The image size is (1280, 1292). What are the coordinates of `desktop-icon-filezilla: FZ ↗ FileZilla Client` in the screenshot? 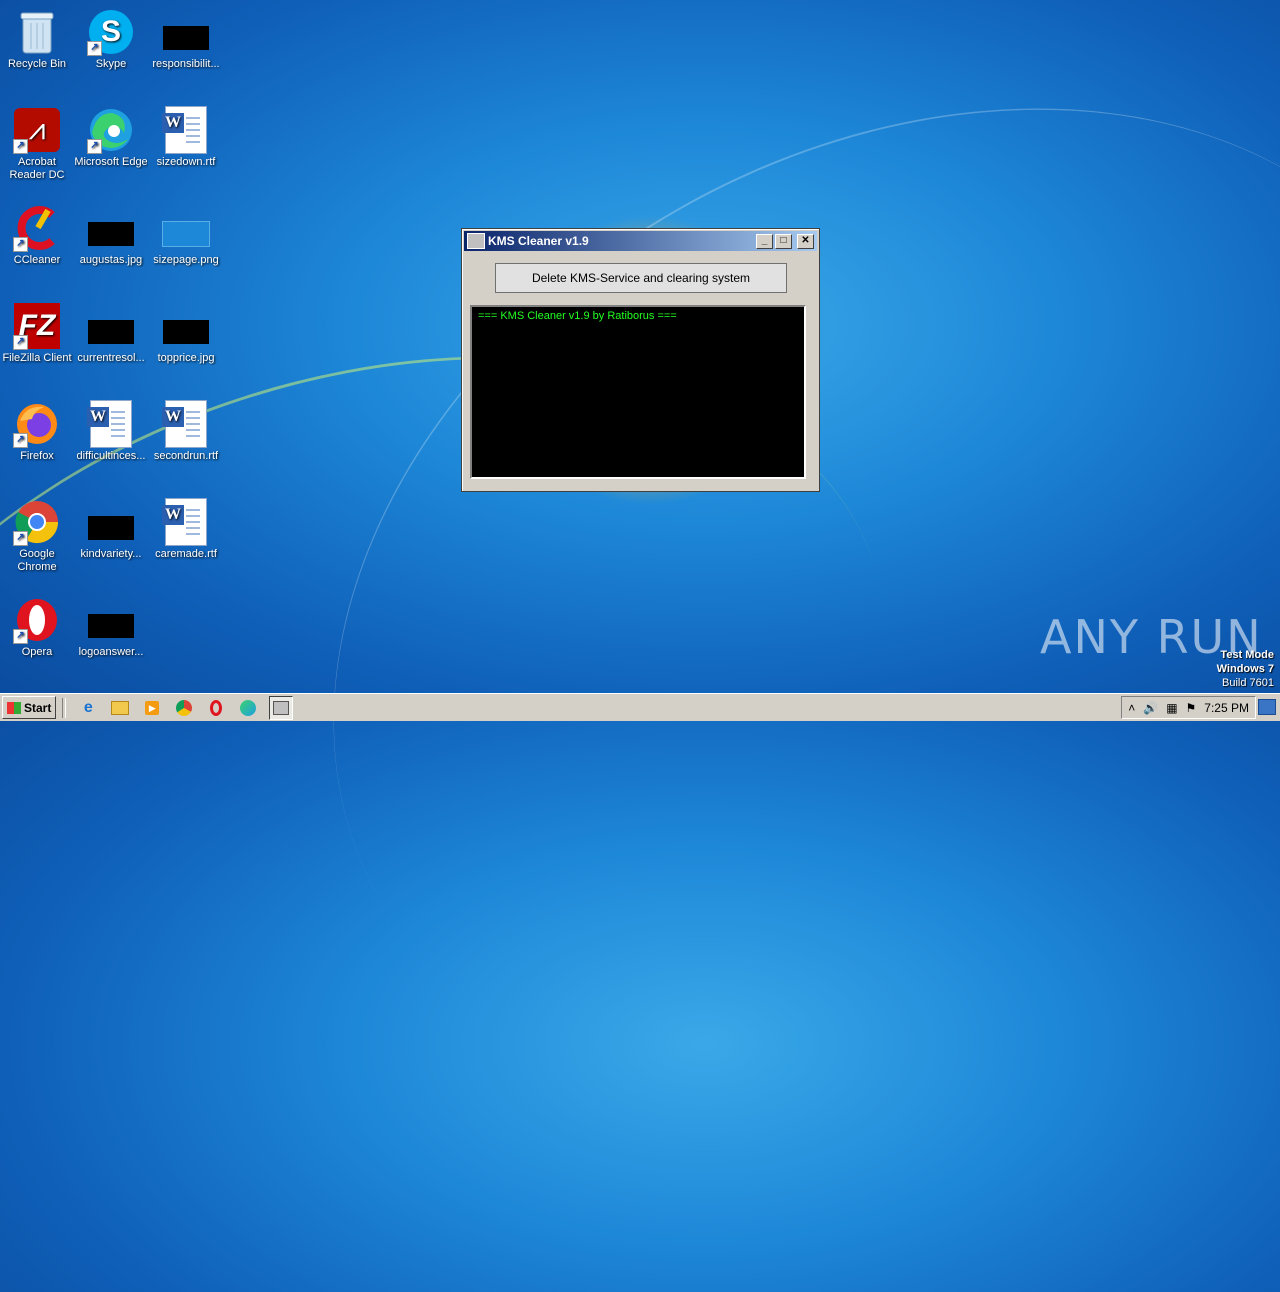 It's located at (37, 333).